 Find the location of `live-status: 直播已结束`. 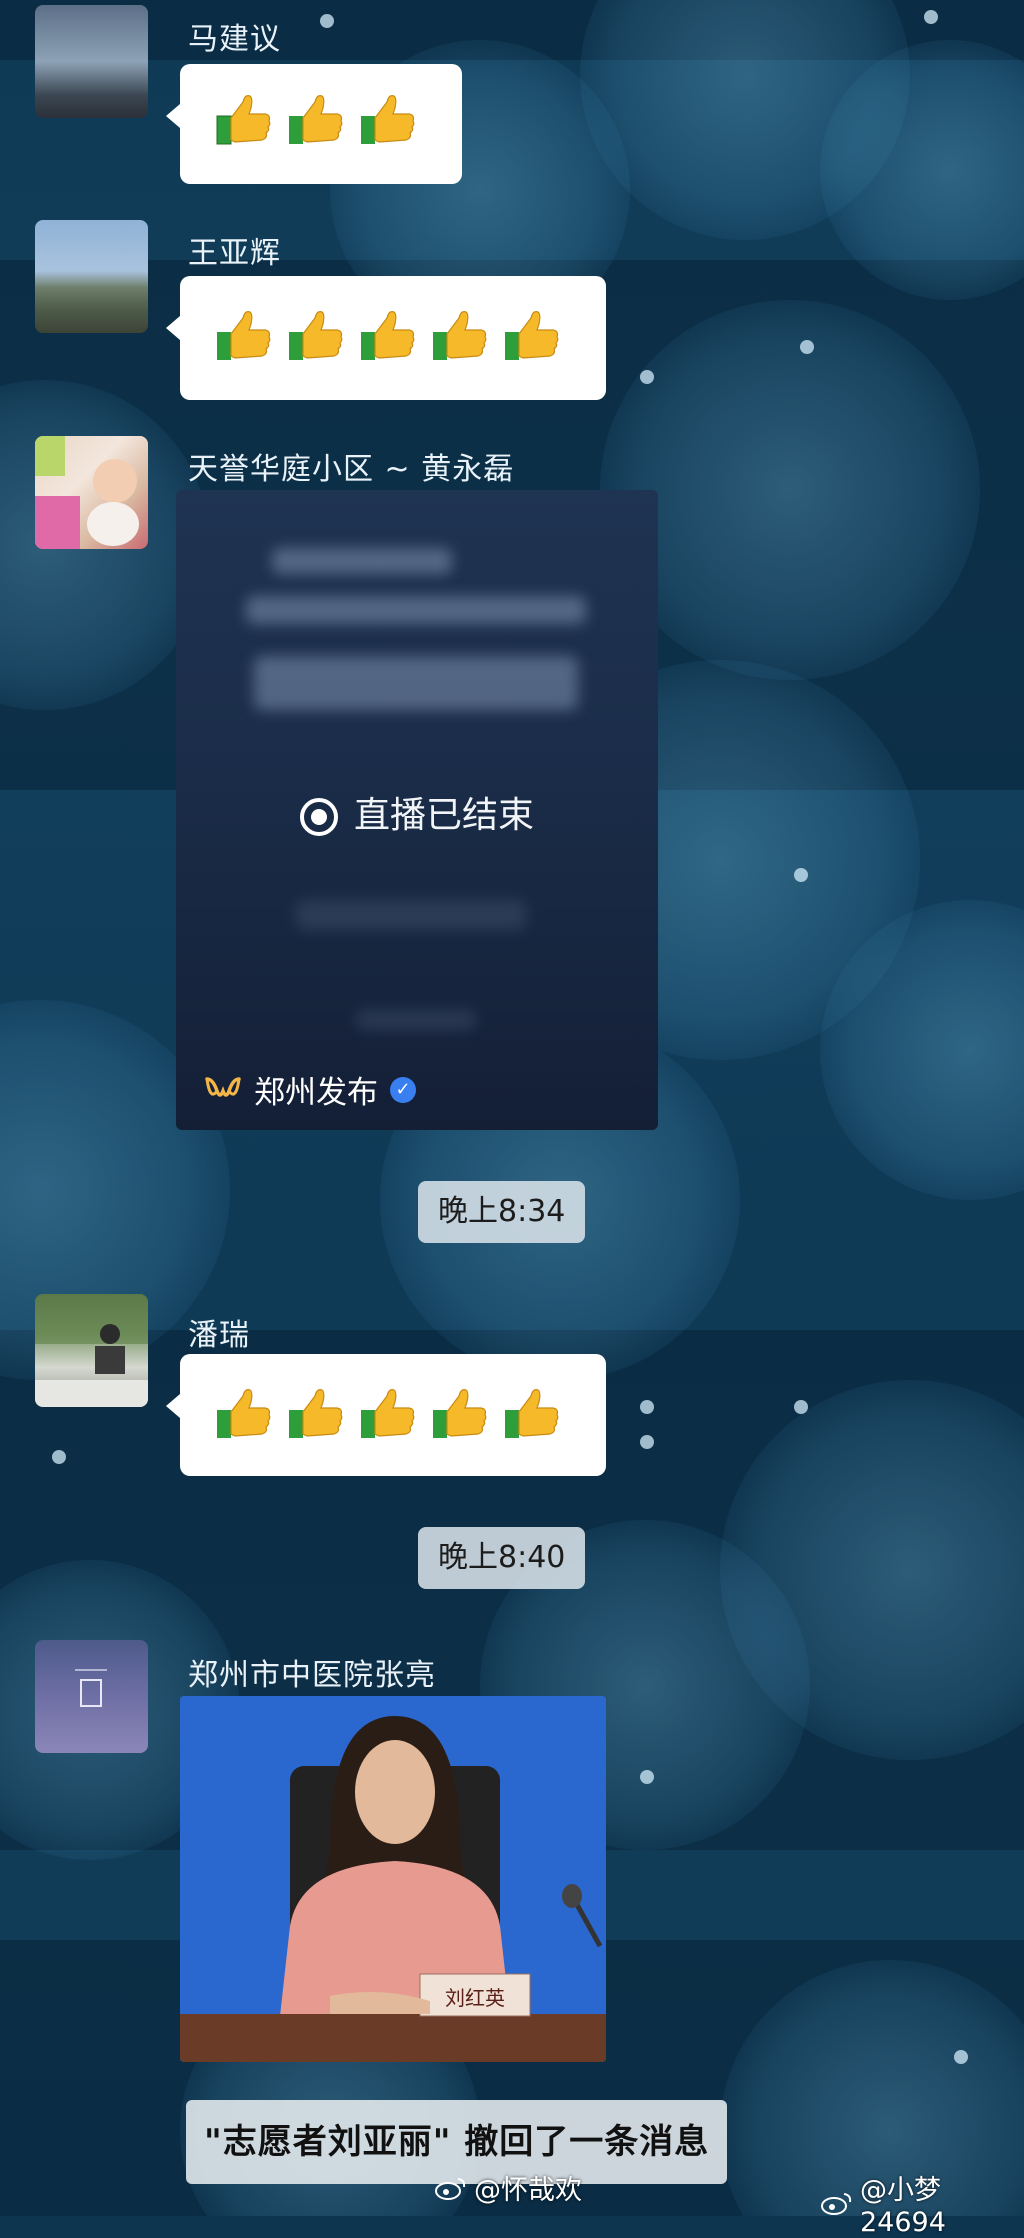

live-status: 直播已结束 is located at coordinates (417, 812).